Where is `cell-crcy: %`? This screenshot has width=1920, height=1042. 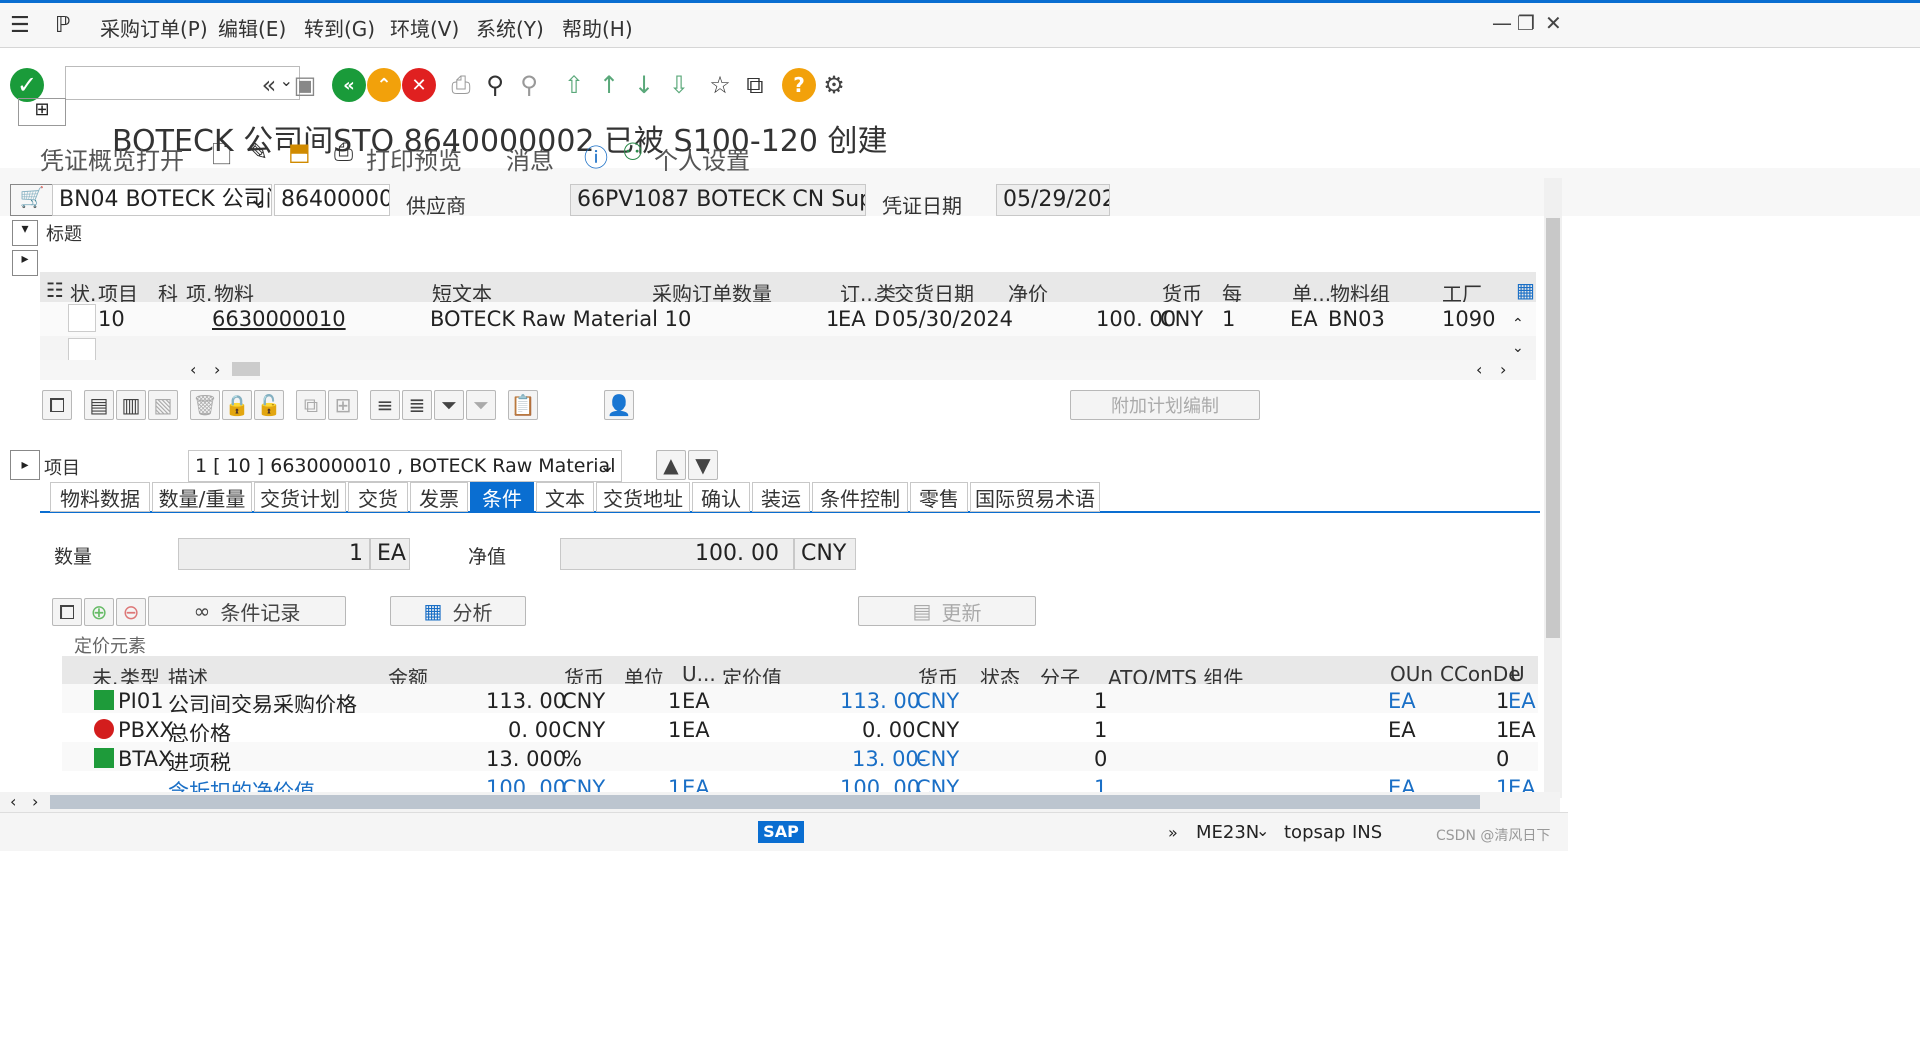
cell-crcy: % is located at coordinates (572, 759).